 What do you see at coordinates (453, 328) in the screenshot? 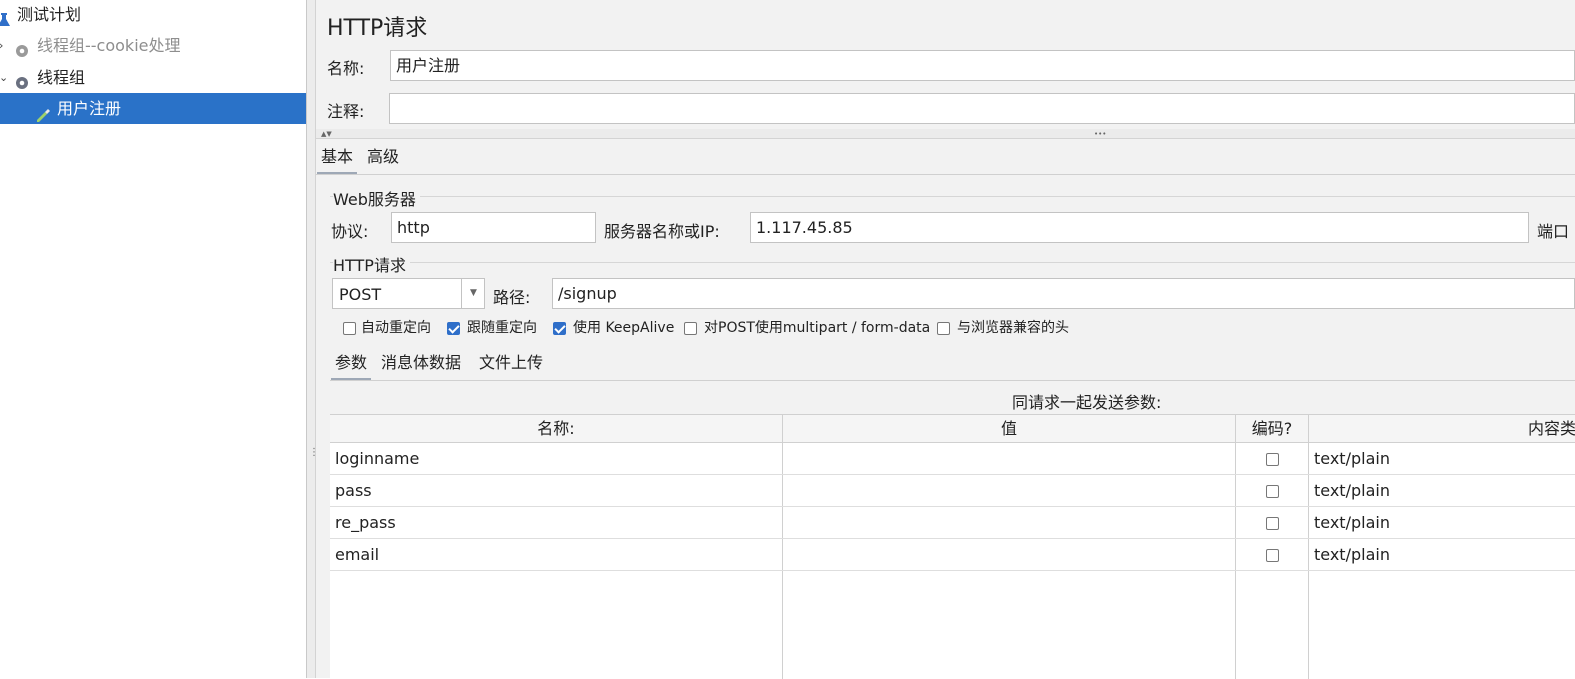
I see `follow-redirect-checkbox` at bounding box center [453, 328].